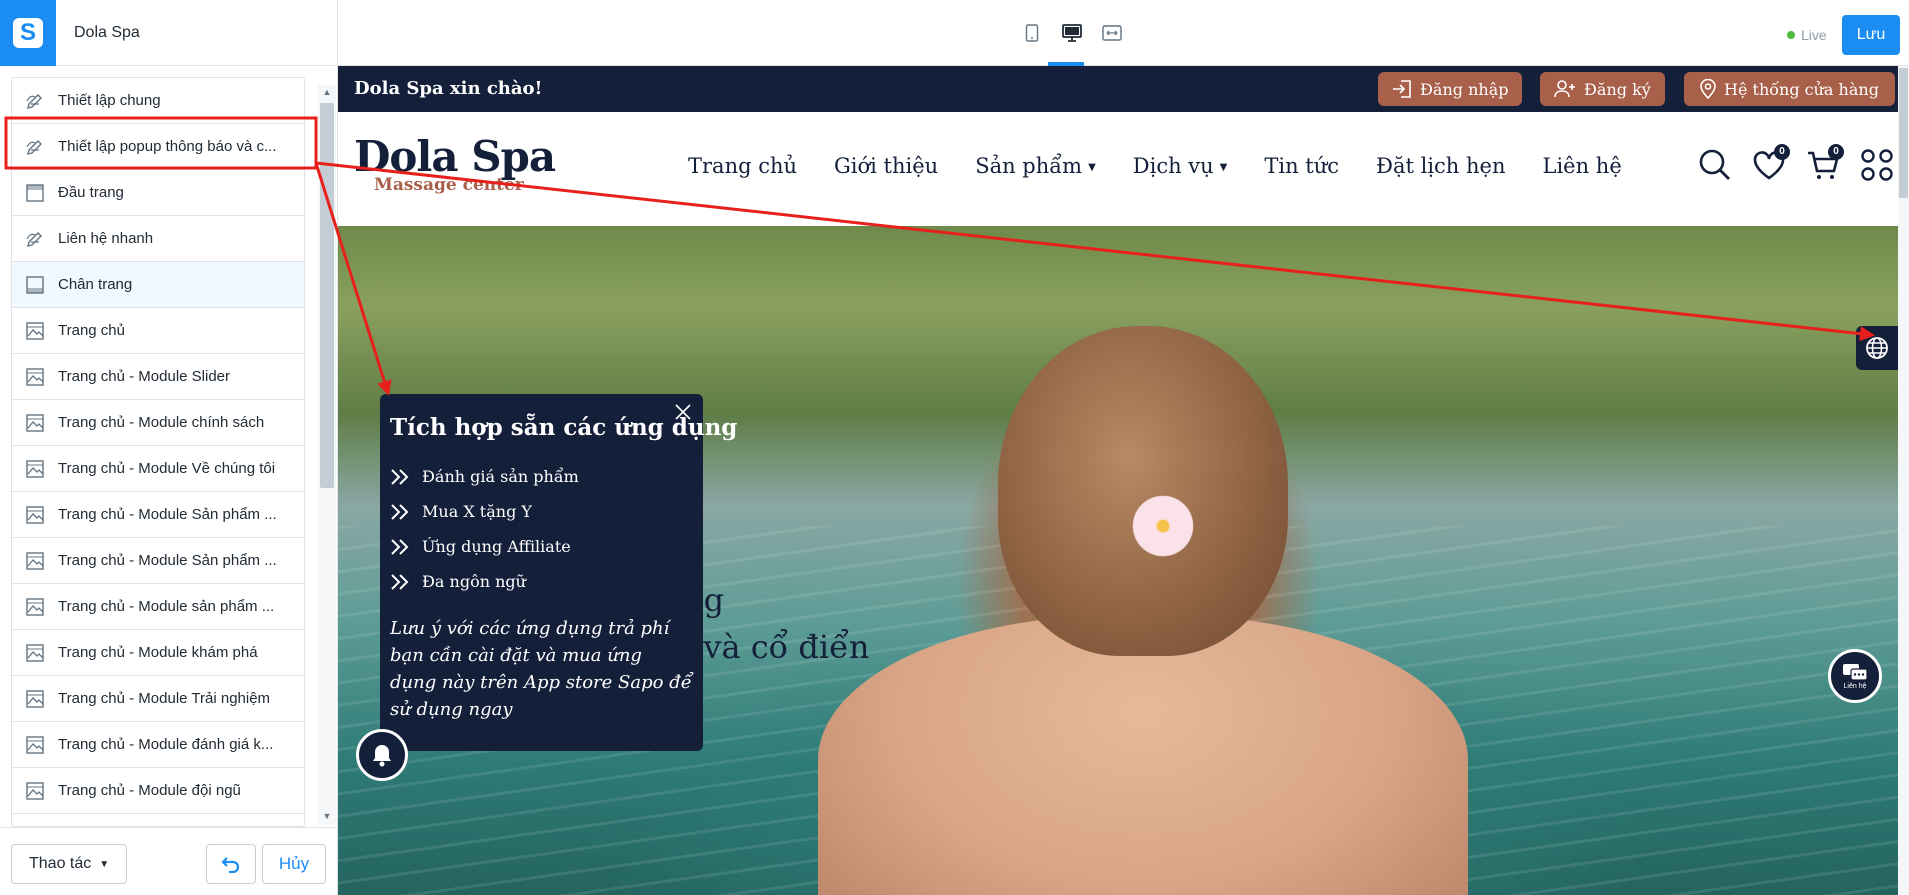 This screenshot has height=895, width=1909. Describe the element at coordinates (1708, 89) in the screenshot. I see `map-pin-icon` at that location.